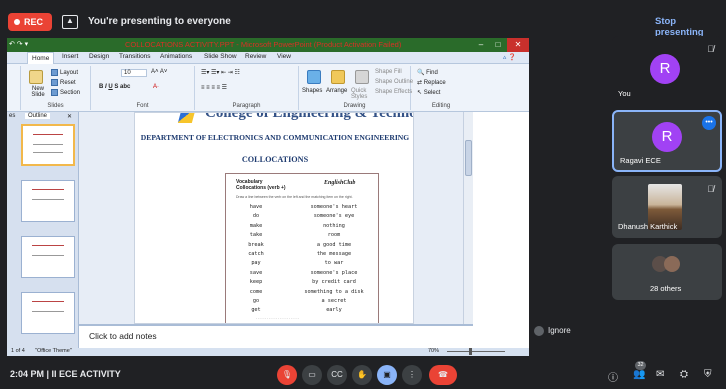 Image resolution: width=726 pixels, height=389 pixels. What do you see at coordinates (143, 88) in the screenshot?
I see `font-group: 10 A˄ A˅ B I U S abc A· Font` at bounding box center [143, 88].